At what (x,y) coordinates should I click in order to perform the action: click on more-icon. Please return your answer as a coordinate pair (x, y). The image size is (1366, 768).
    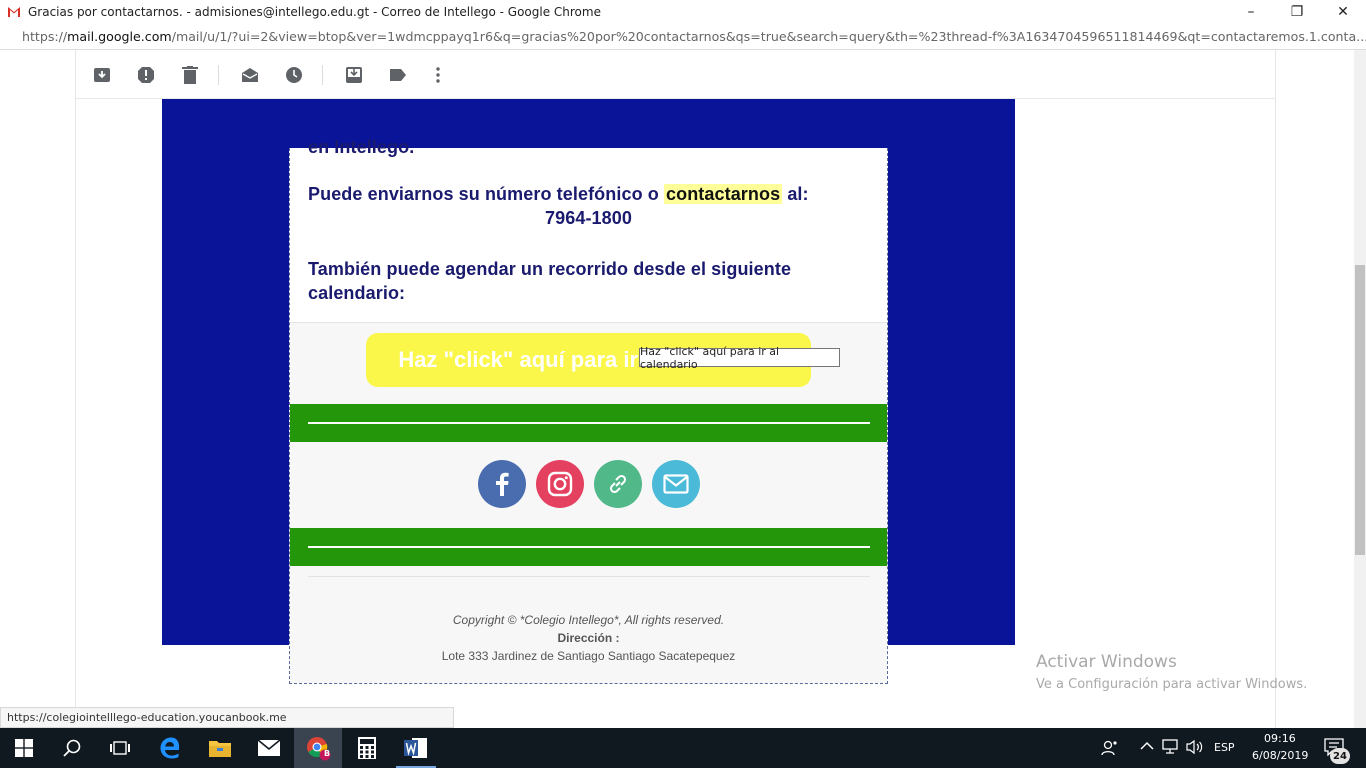
    Looking at the image, I should click on (438, 75).